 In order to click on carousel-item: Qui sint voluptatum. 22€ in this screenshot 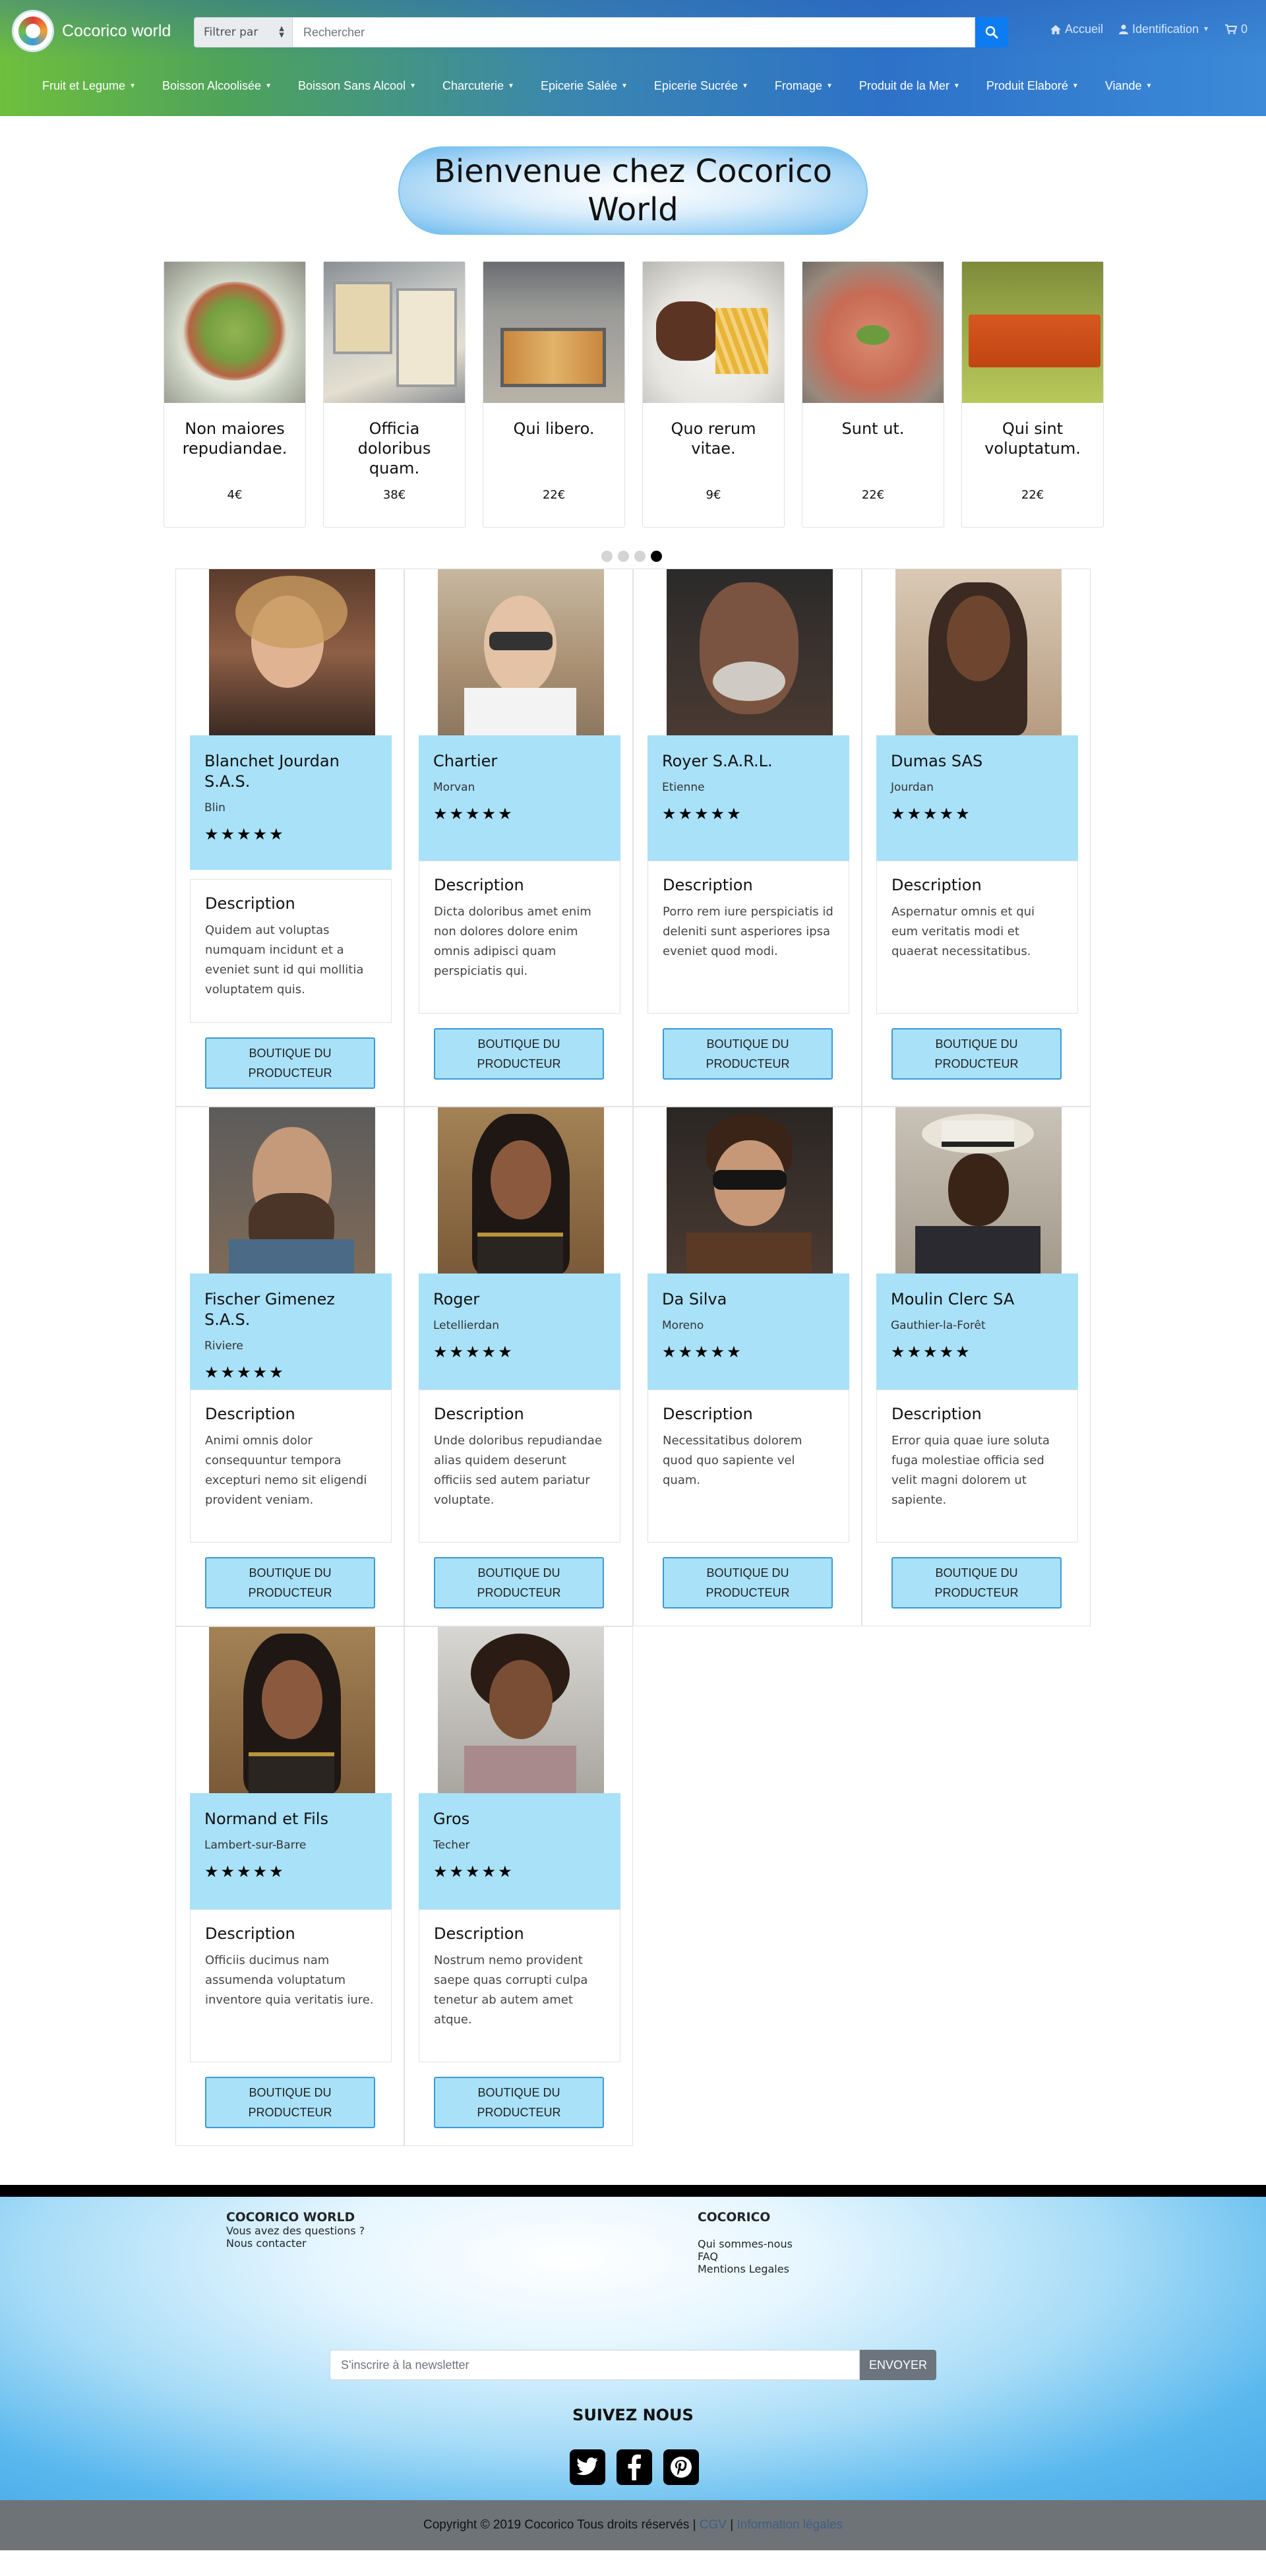, I will do `click(1032, 394)`.